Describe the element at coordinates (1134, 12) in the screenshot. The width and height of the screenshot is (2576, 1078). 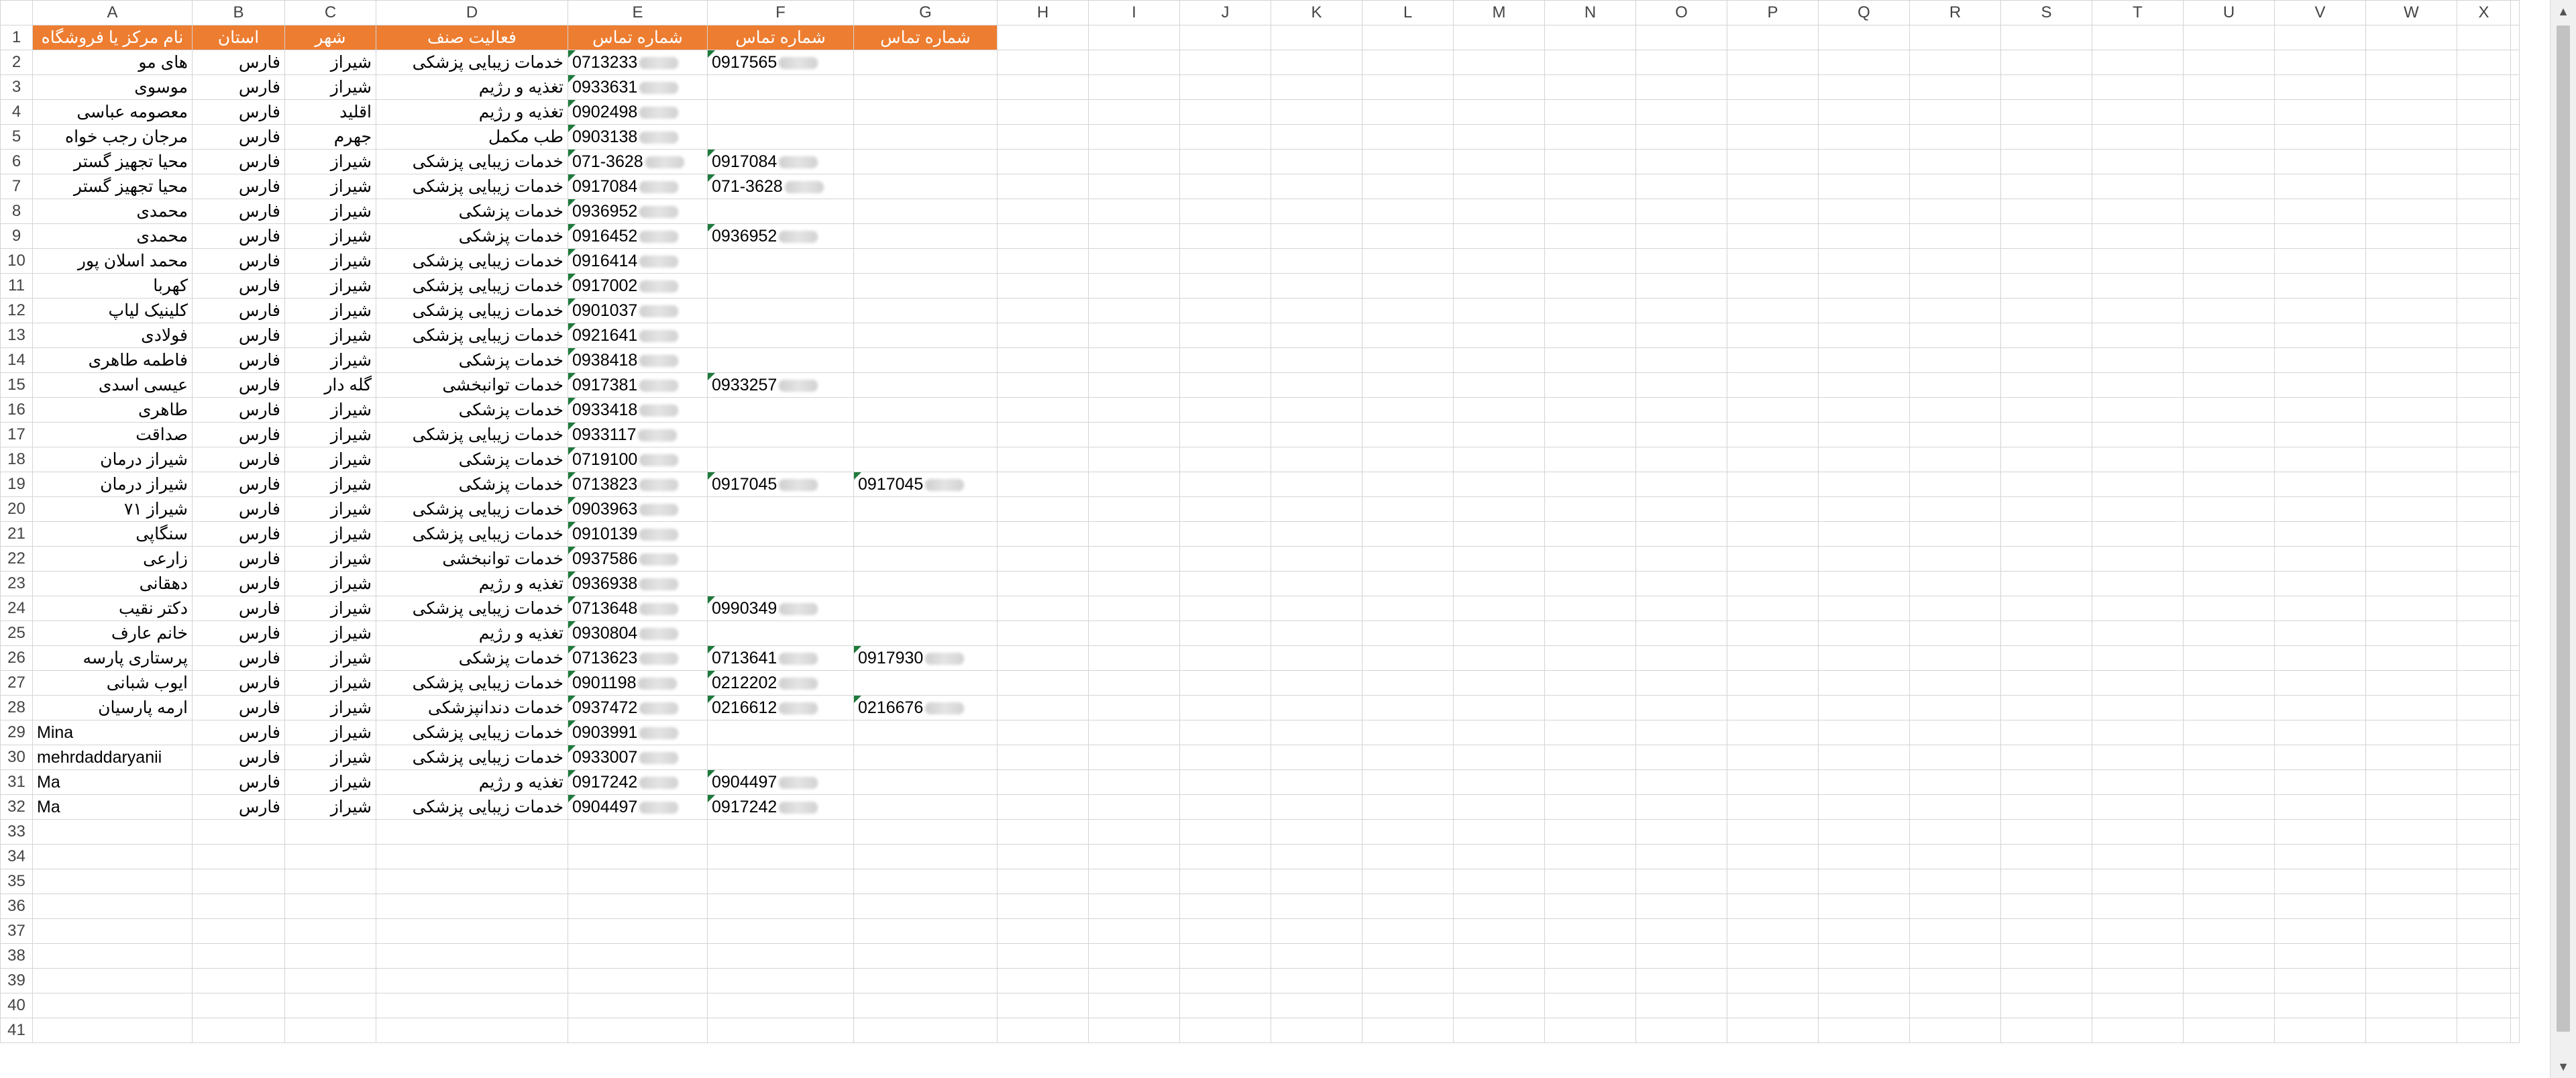
I see `column-header-i: I` at that location.